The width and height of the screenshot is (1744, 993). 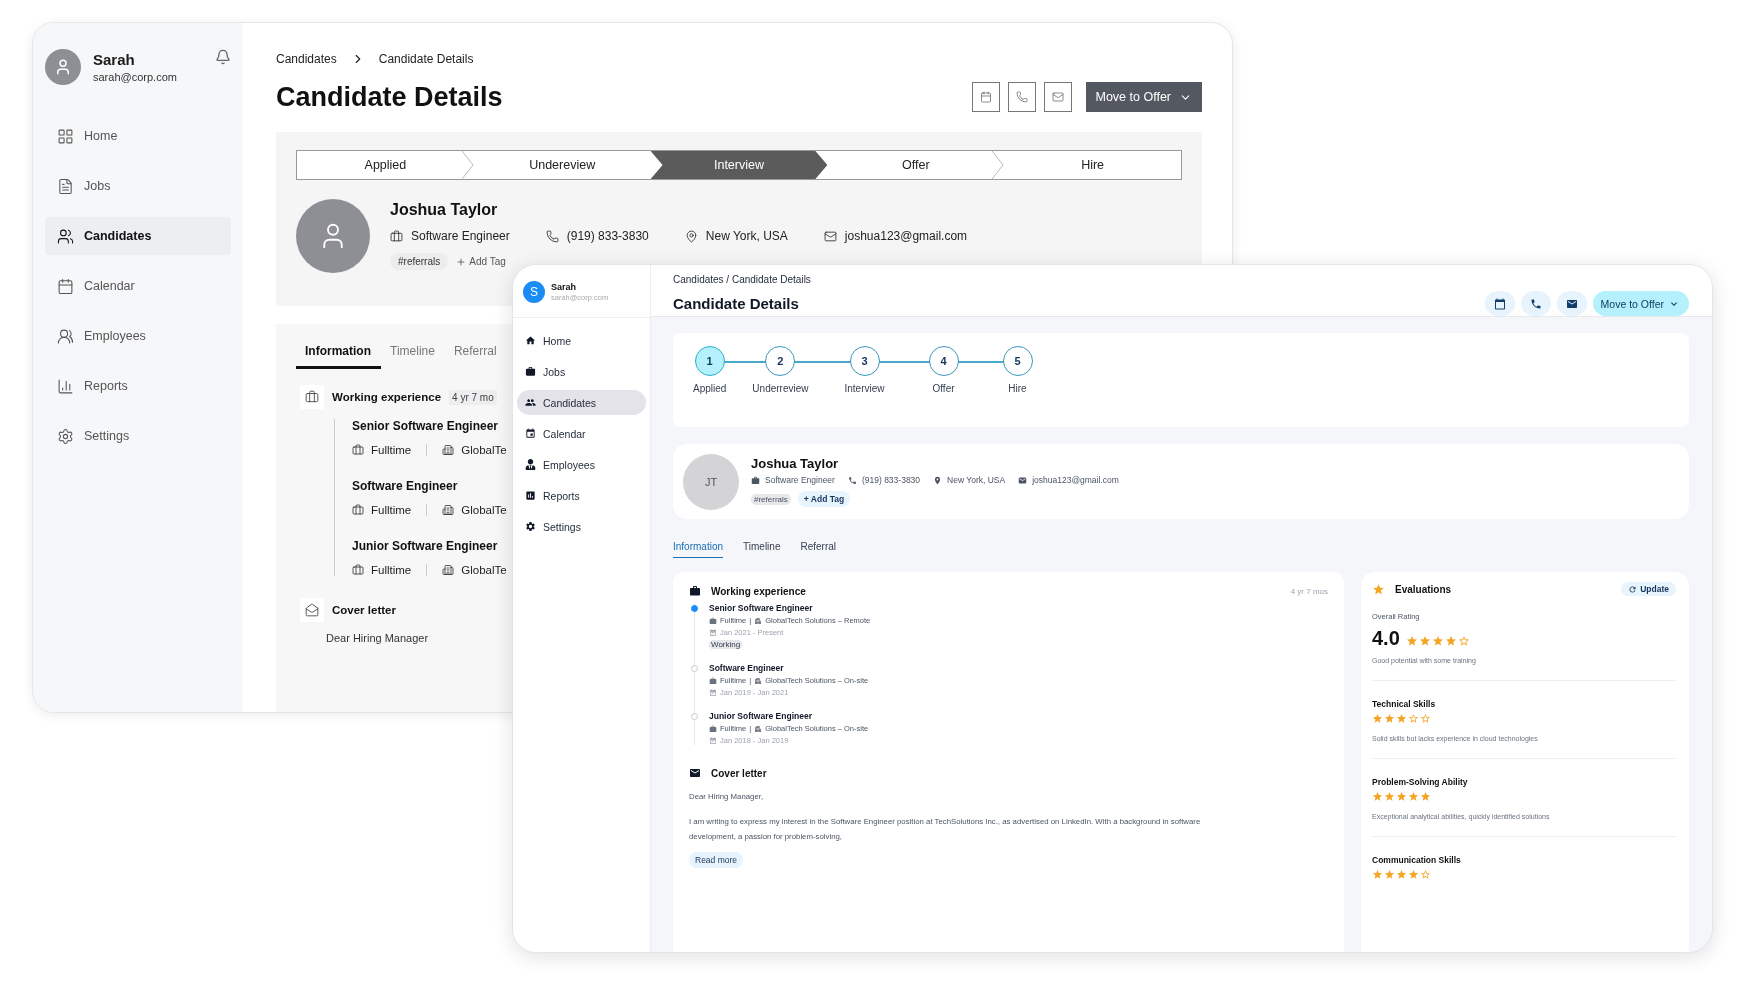 What do you see at coordinates (65, 136) in the screenshot?
I see `grid-icon` at bounding box center [65, 136].